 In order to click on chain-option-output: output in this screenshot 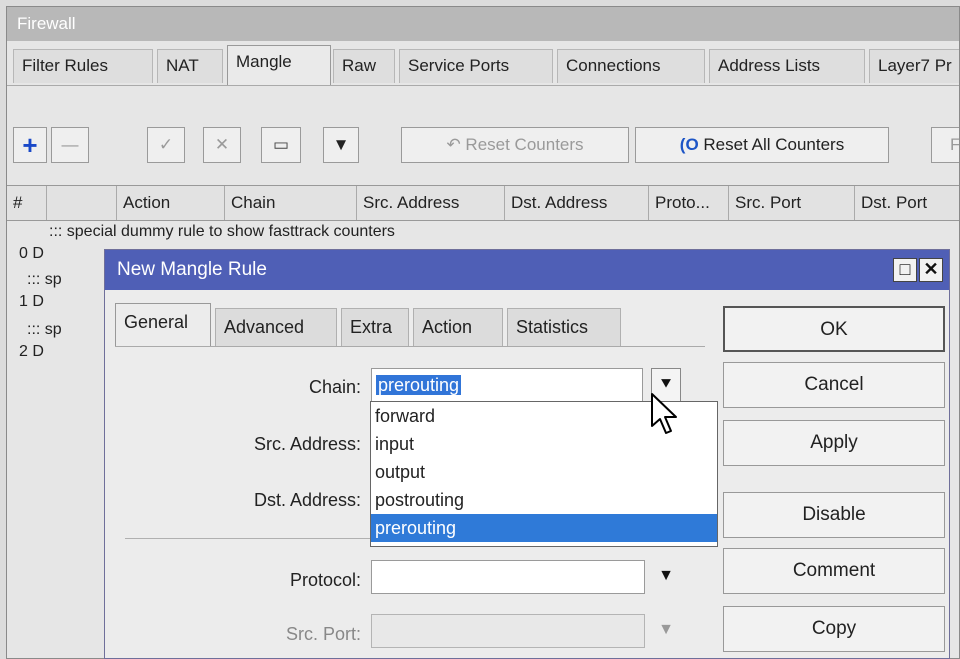, I will do `click(544, 472)`.